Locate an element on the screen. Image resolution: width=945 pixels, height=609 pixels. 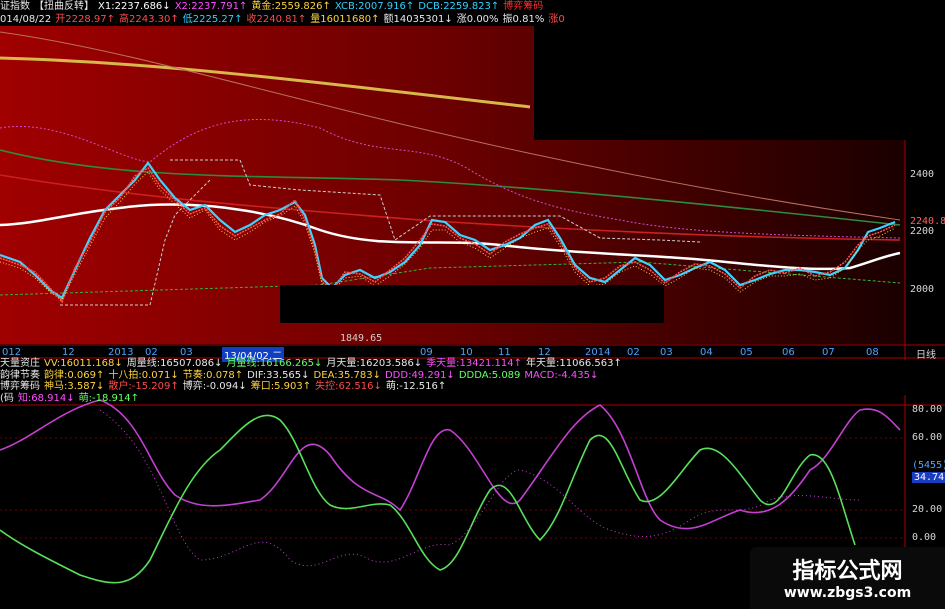
time-tick-15: 06 is located at coordinates (788, 352).